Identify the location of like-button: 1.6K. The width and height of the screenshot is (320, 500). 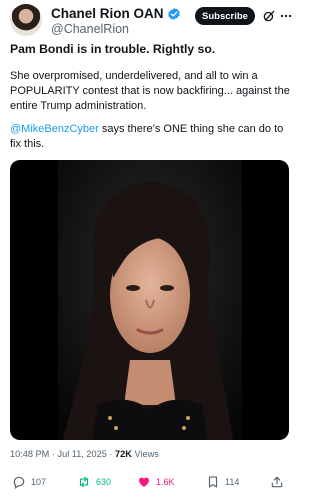
(156, 482).